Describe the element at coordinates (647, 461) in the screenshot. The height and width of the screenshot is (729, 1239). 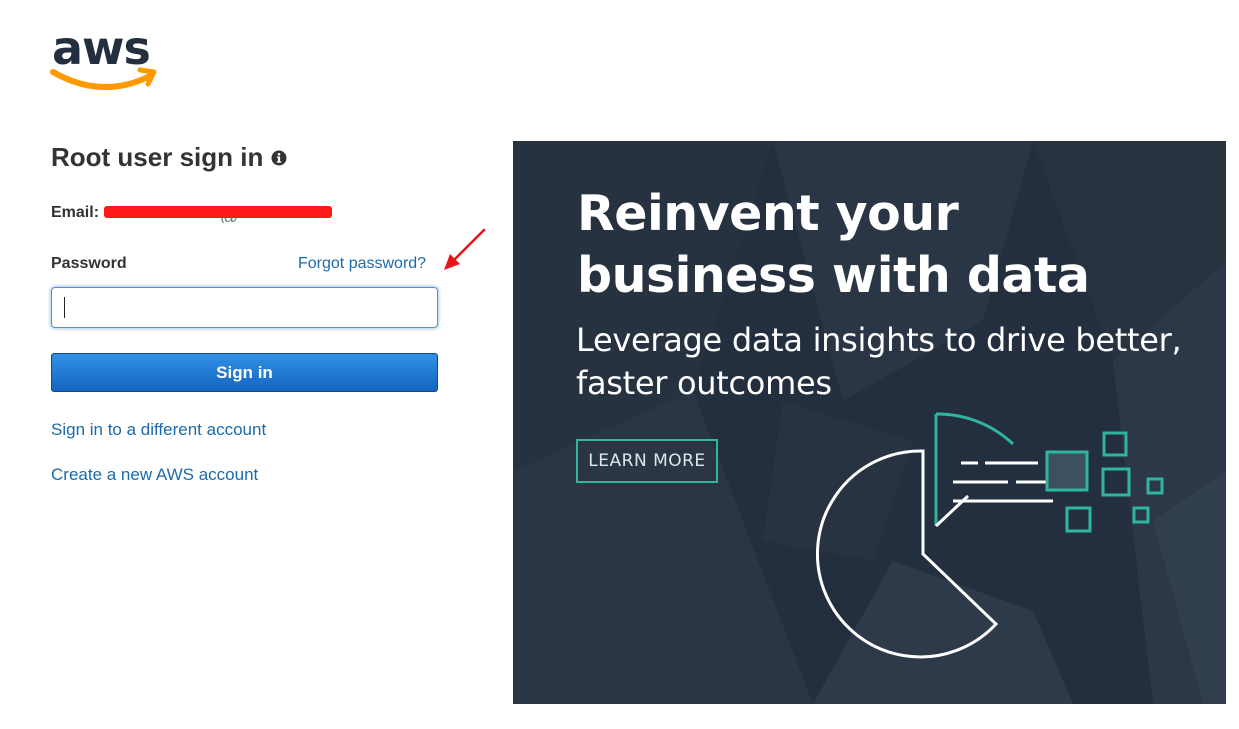
I see `learn-more-button: LEARN MORE` at that location.